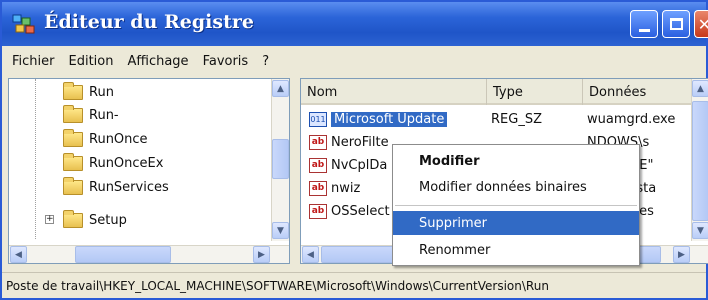 The height and width of the screenshot is (300, 708). Describe the element at coordinates (101, 92) in the screenshot. I see `tree-item-label: Run` at that location.